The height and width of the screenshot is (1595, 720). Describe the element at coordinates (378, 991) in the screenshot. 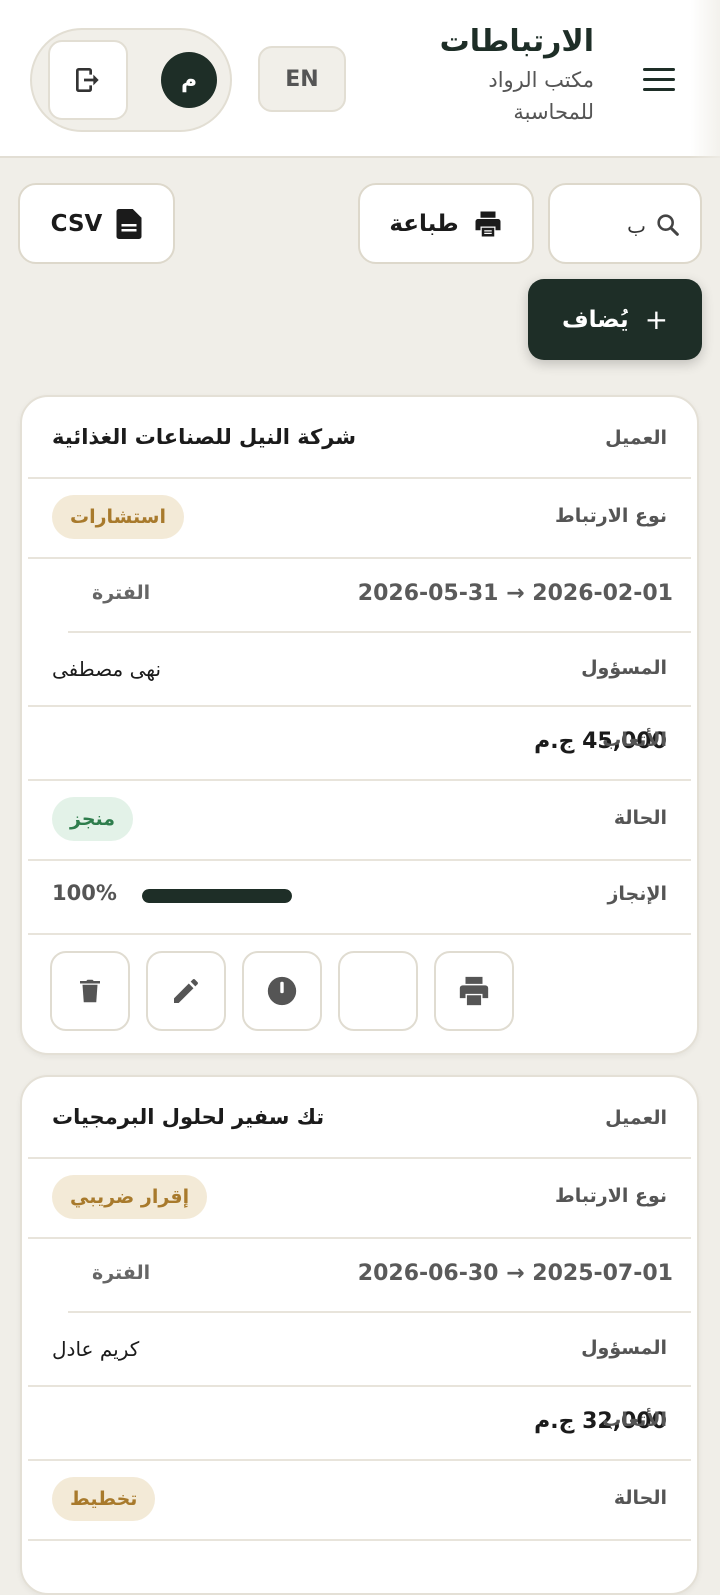

I see `blank-action-button` at that location.